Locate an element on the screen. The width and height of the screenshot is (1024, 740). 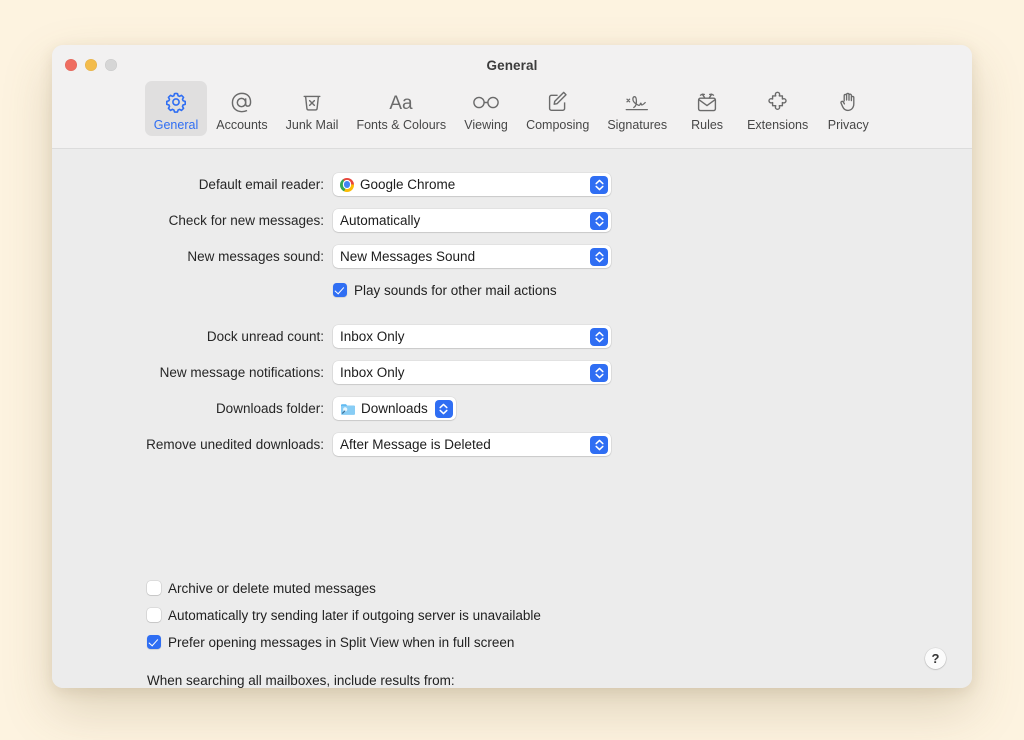
row-downloads-folder: Downloads folder: Downloads is located at coordinates (512, 408).